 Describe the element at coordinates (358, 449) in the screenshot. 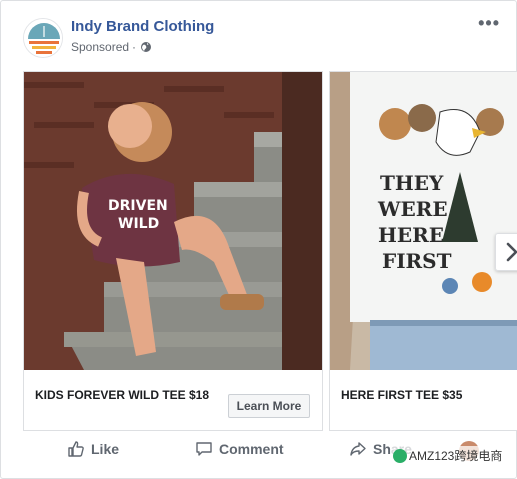

I see `share-arrow-icon` at that location.